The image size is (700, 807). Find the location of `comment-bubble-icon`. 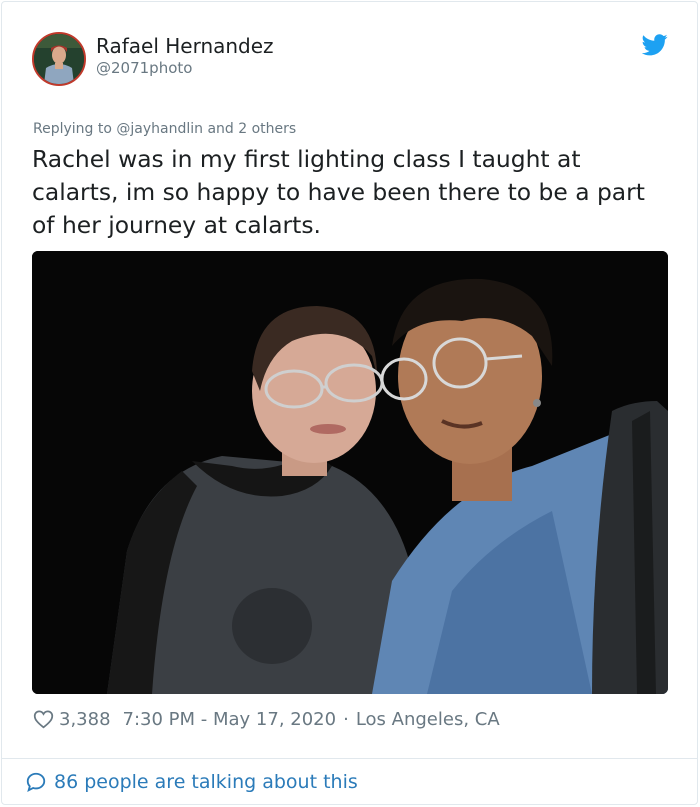

comment-bubble-icon is located at coordinates (36, 782).